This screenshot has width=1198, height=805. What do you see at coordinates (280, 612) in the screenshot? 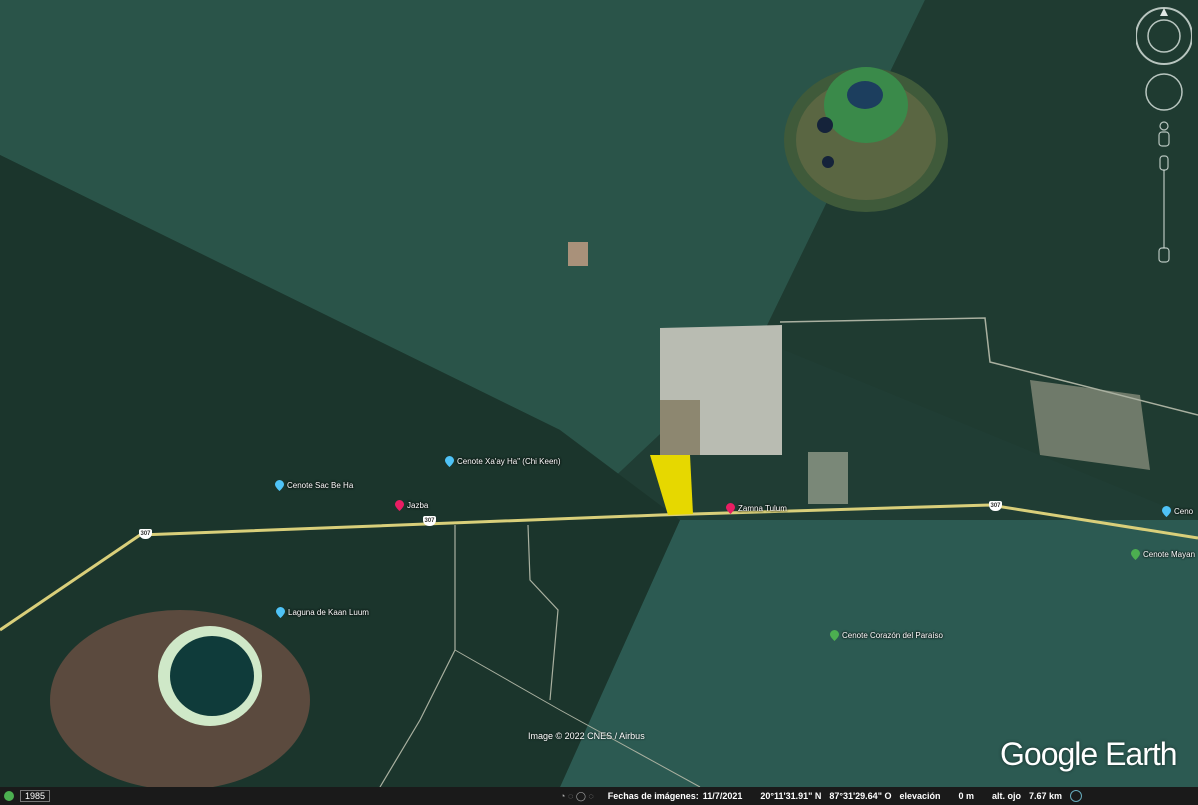
I see `lake-pin-icon` at bounding box center [280, 612].